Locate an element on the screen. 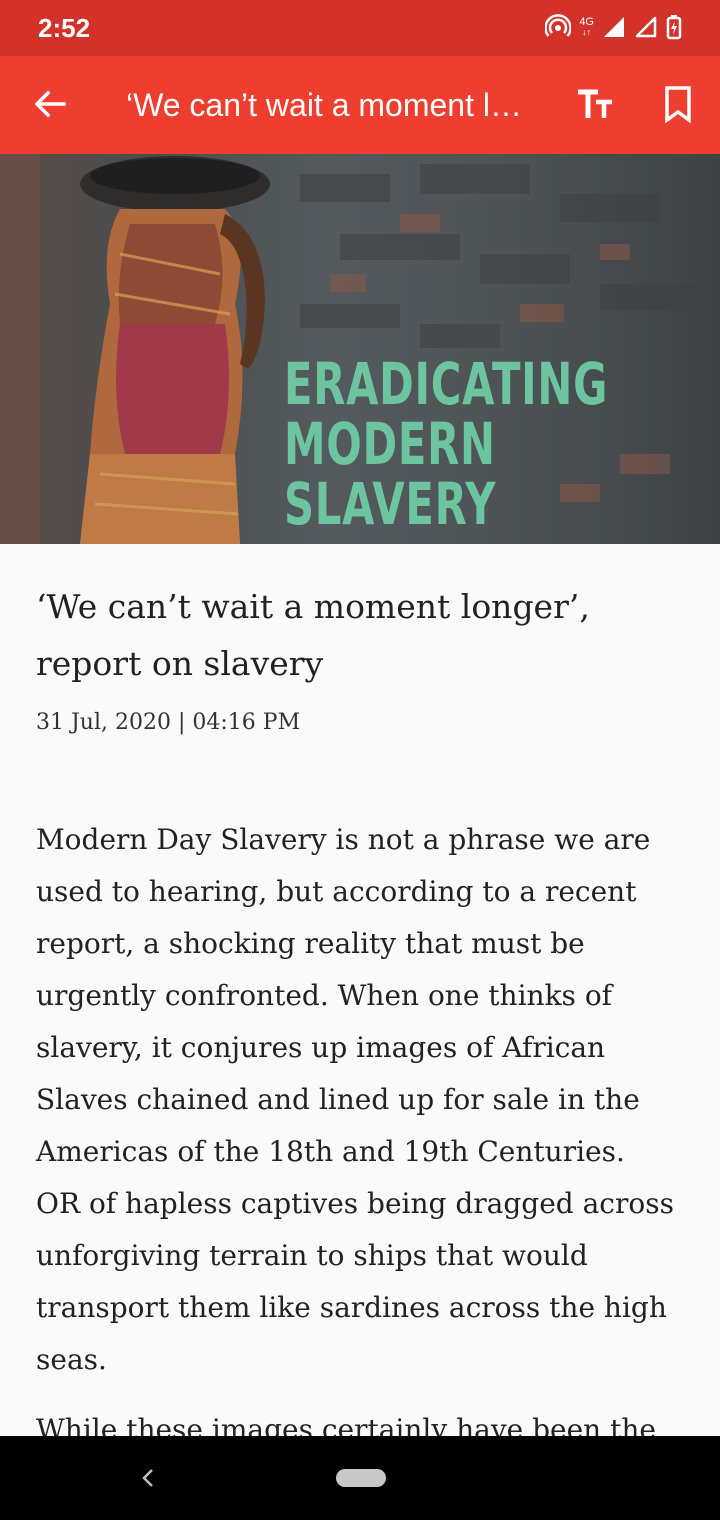 This screenshot has width=720, height=1520. back-button is located at coordinates (50, 104).